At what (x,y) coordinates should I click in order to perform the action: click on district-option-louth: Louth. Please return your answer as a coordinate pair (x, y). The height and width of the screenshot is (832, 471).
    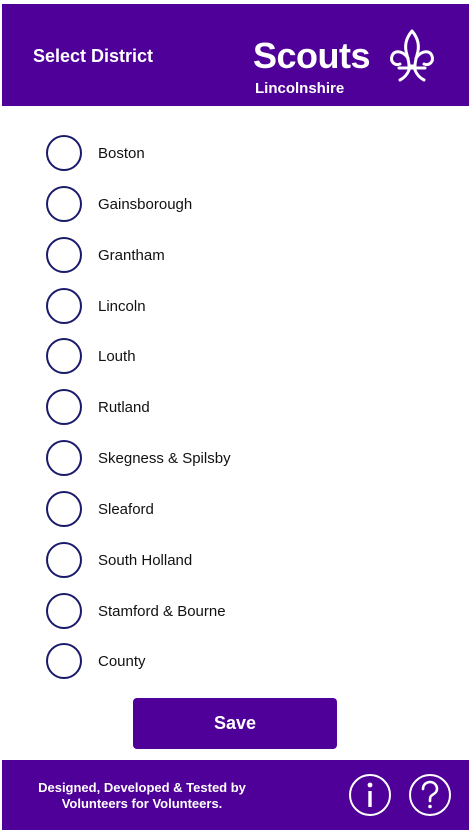
    Looking at the image, I should click on (236, 356).